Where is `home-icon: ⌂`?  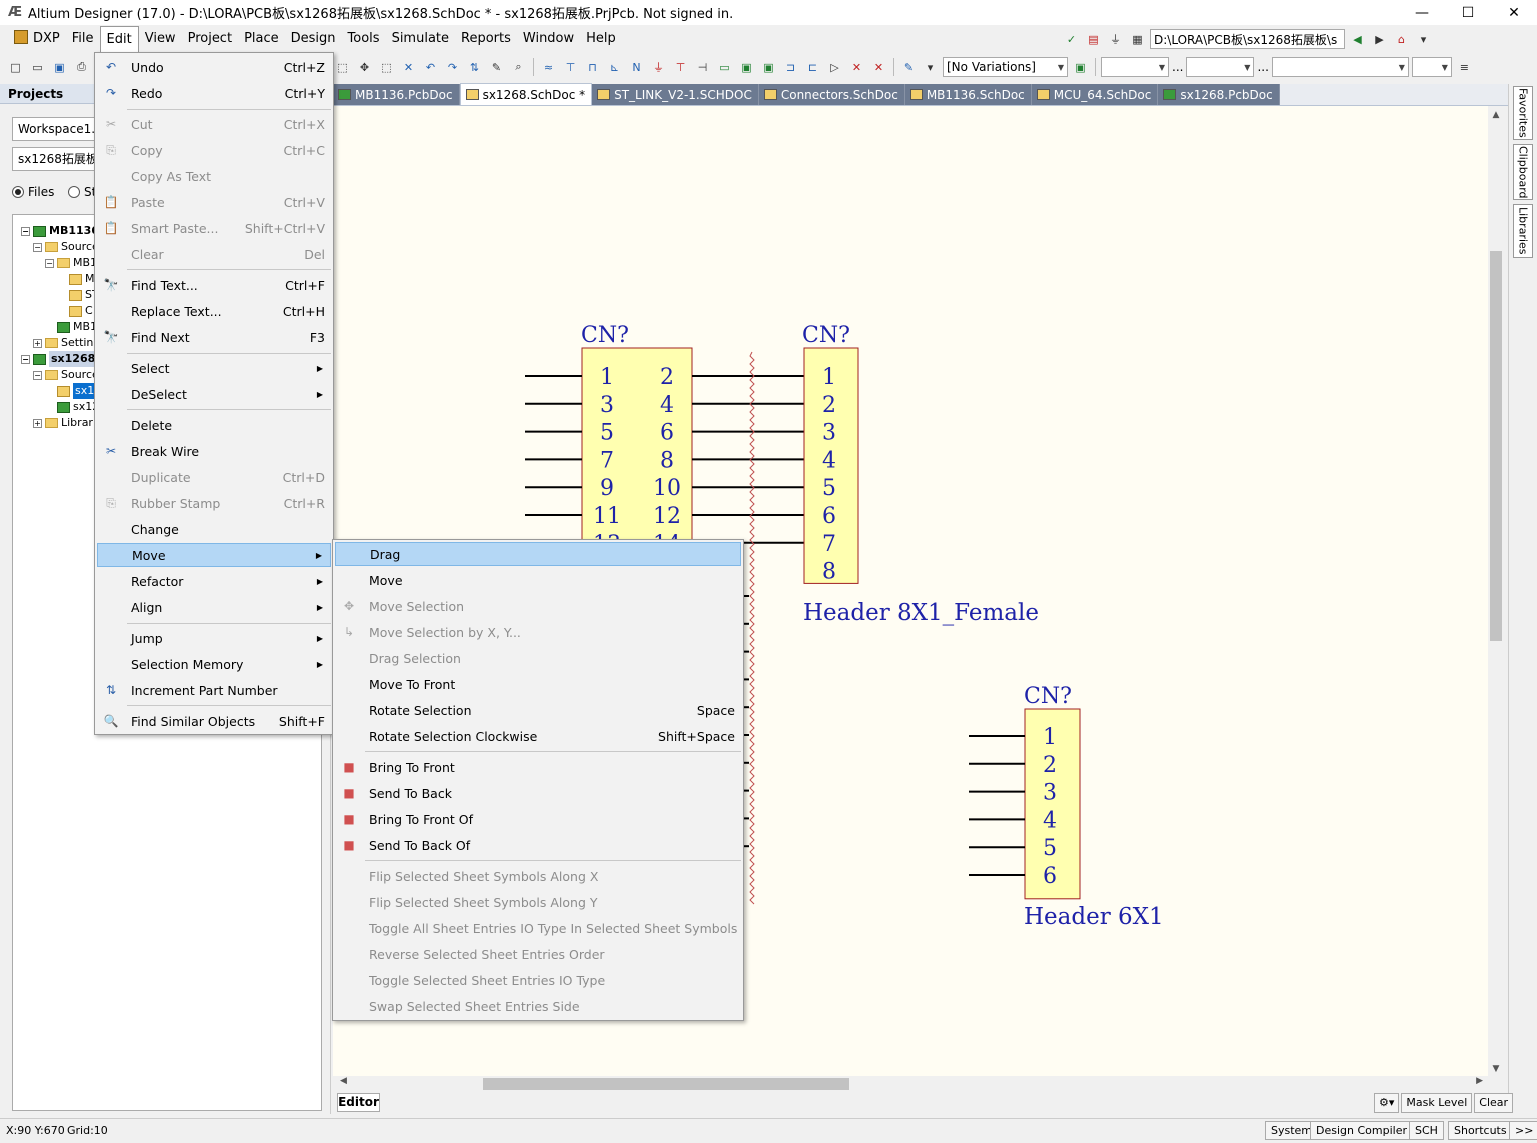 home-icon: ⌂ is located at coordinates (1401, 39).